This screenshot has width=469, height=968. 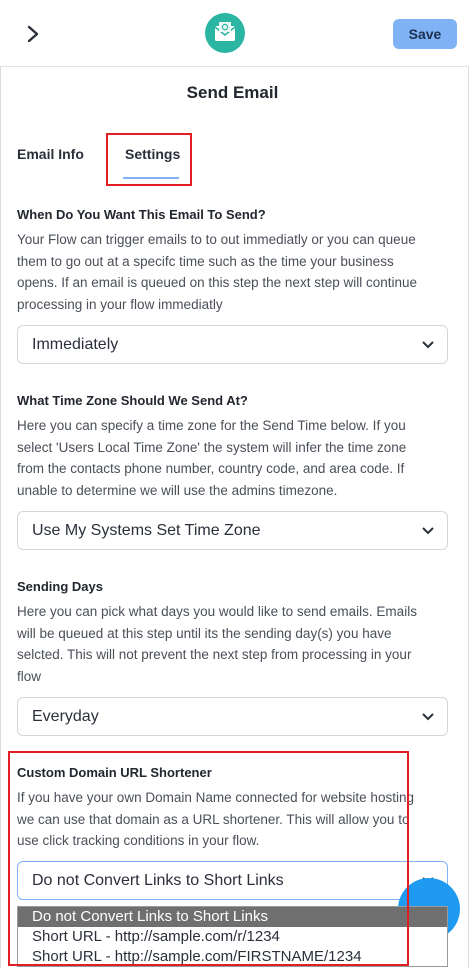 I want to click on send-time-select: Immediately, so click(x=232, y=344).